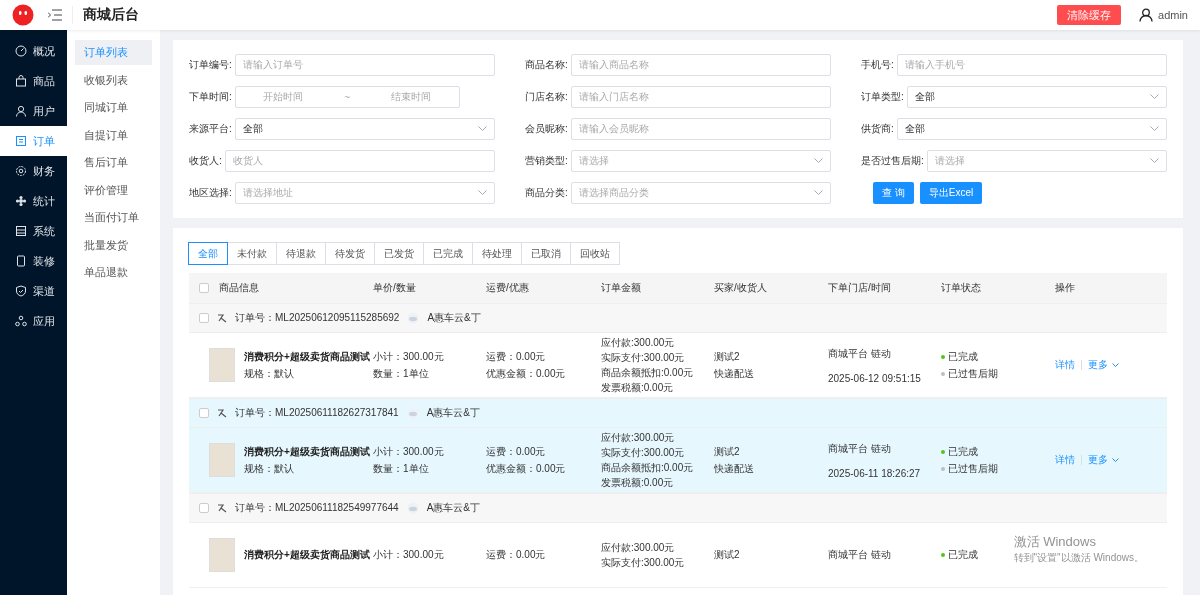 This screenshot has width=1200, height=595. I want to click on submenu-item: 收银列表, so click(113, 80).